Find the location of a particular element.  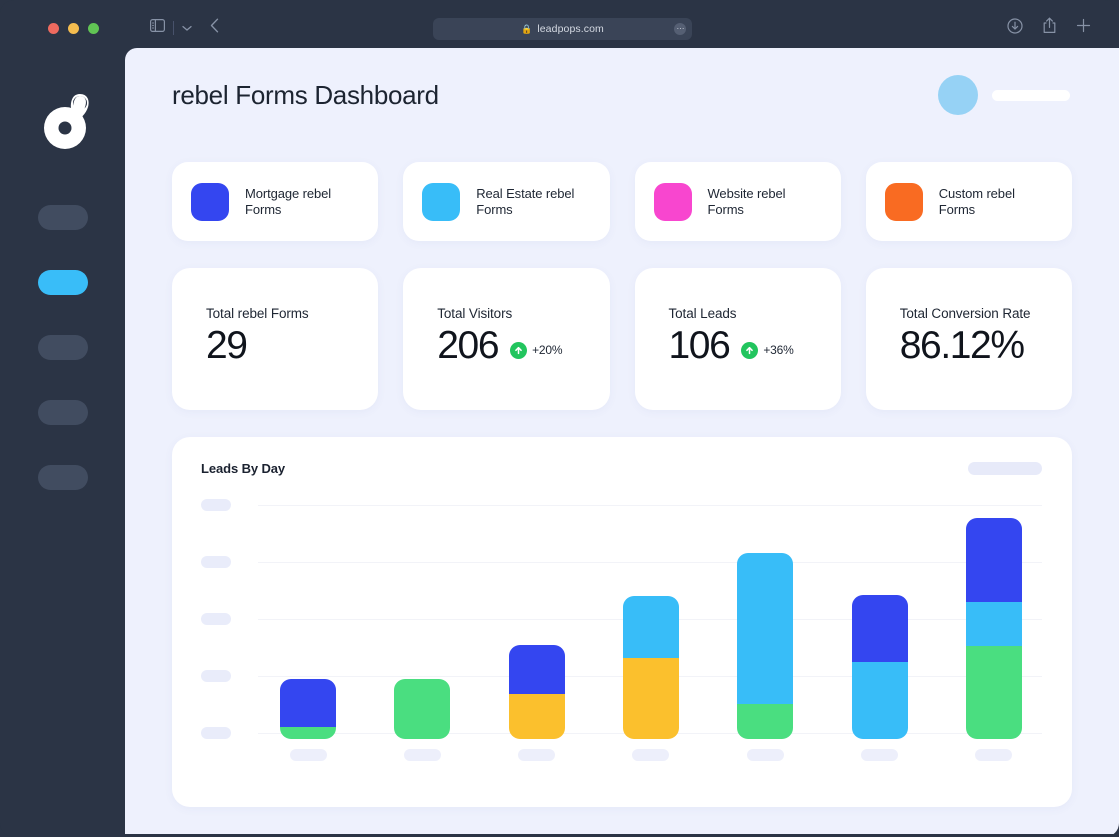

plus-icon is located at coordinates (1083, 28).